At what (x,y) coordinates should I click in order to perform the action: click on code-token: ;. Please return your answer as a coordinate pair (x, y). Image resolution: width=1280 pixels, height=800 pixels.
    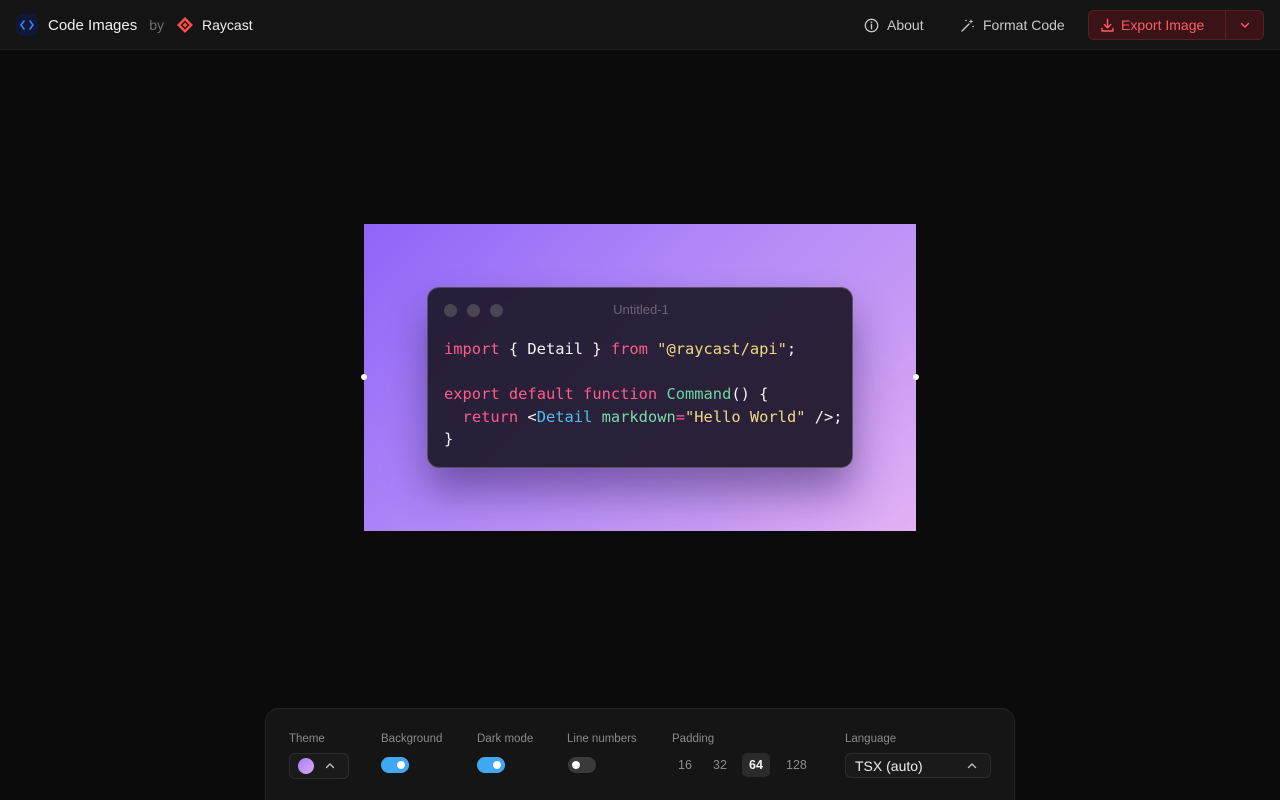
    Looking at the image, I should click on (791, 349).